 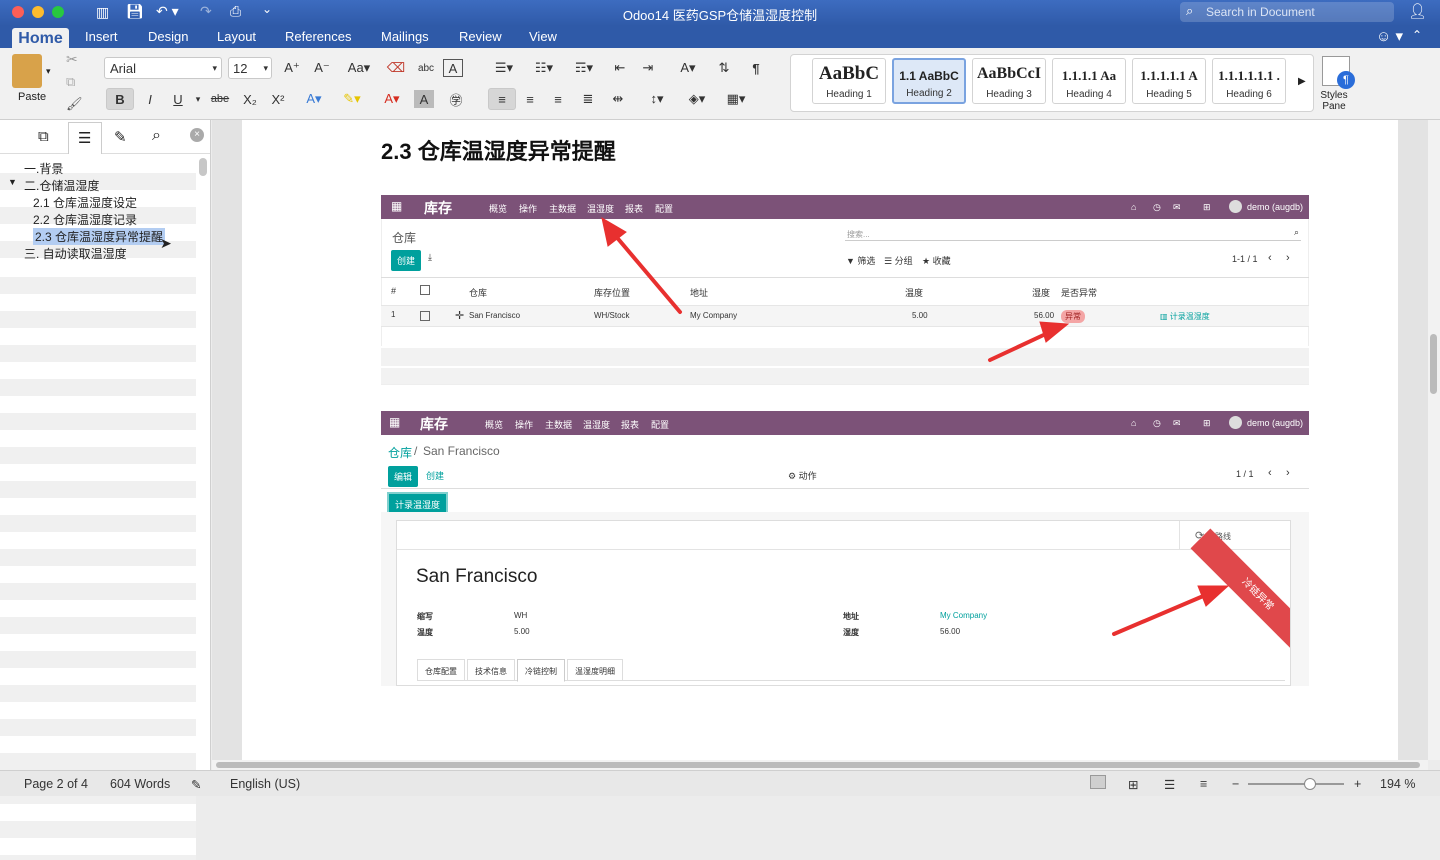 I want to click on outline-view-icon: ☰, so click(x=1169, y=784).